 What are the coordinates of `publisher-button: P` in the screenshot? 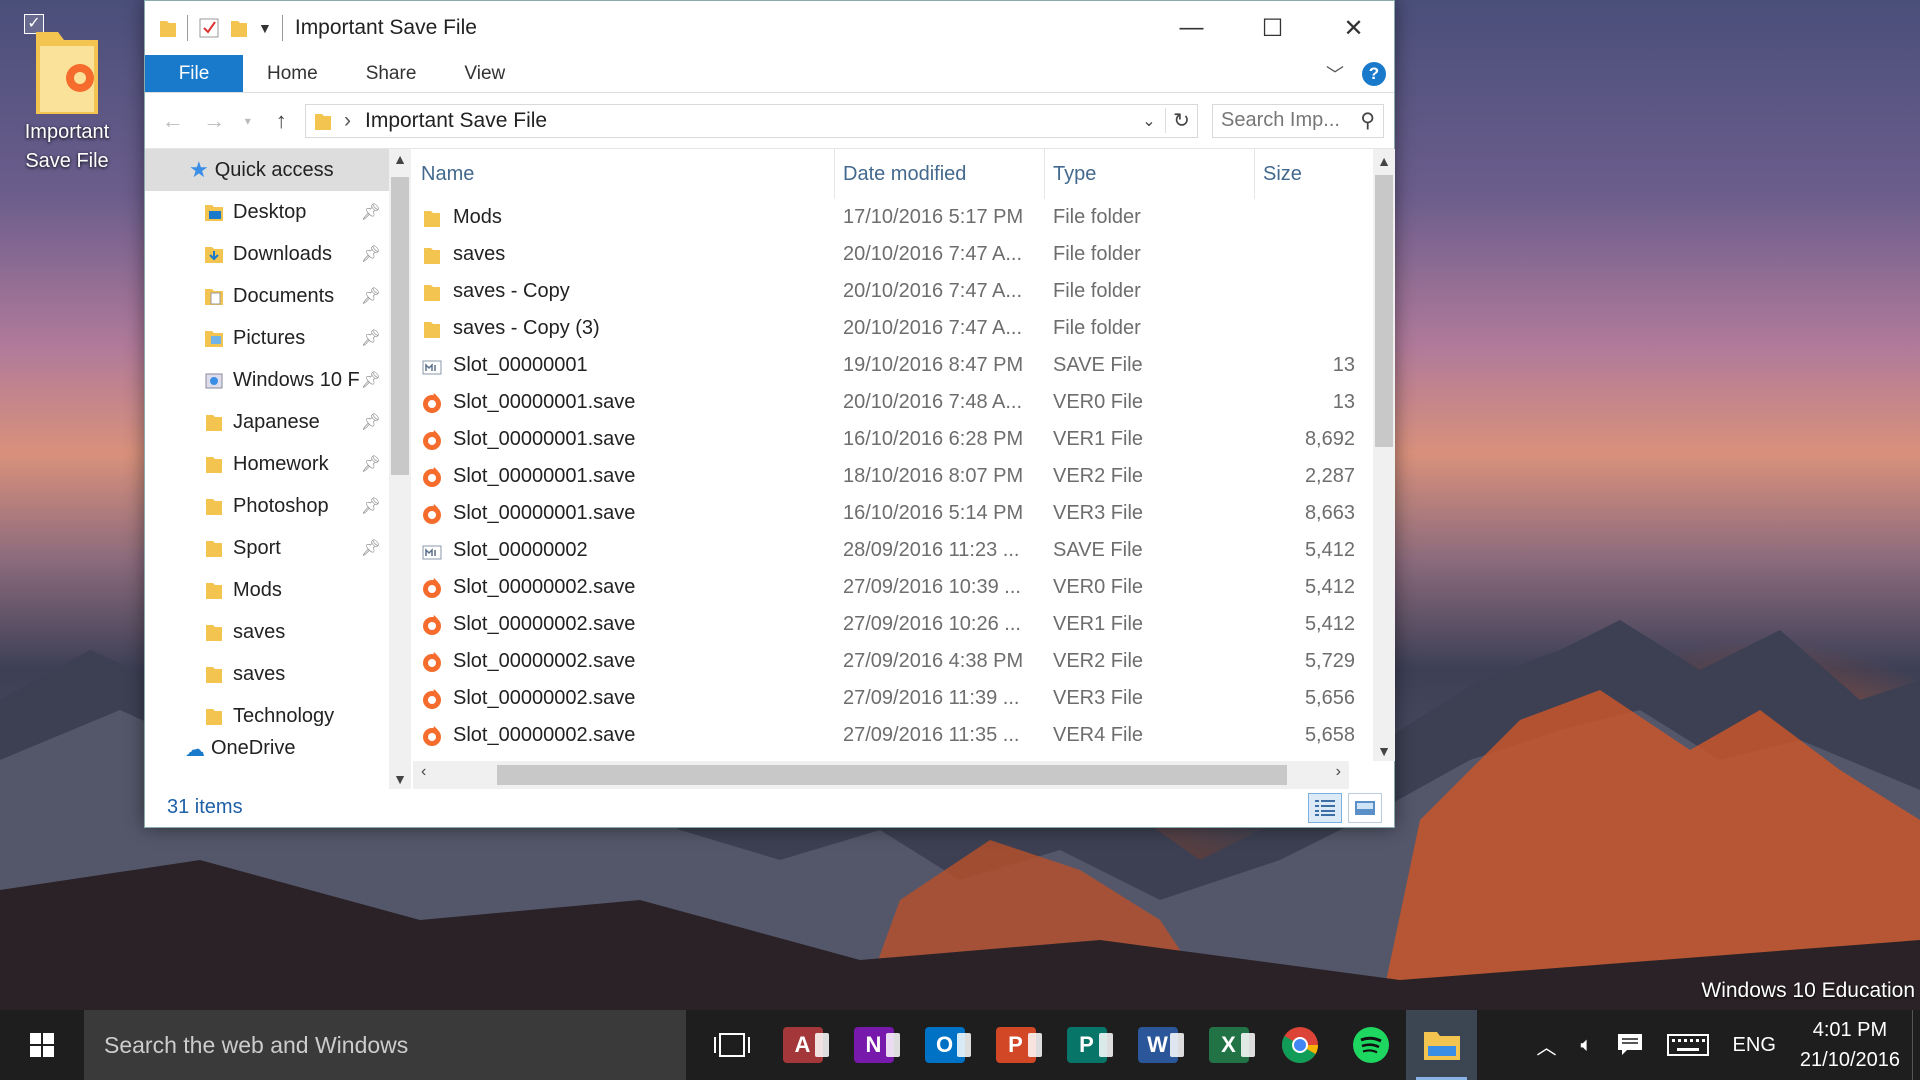 It's located at (1086, 1045).